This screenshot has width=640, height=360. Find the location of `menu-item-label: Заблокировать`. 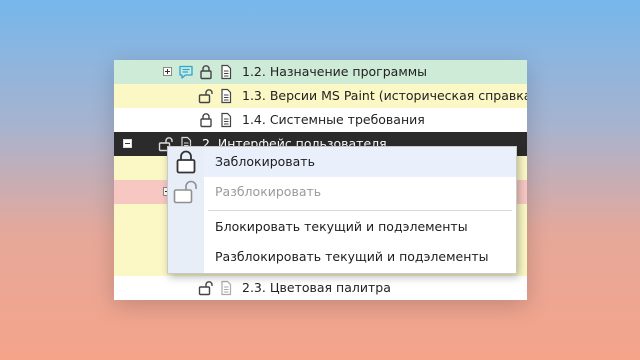

menu-item-label: Заблокировать is located at coordinates (265, 161).